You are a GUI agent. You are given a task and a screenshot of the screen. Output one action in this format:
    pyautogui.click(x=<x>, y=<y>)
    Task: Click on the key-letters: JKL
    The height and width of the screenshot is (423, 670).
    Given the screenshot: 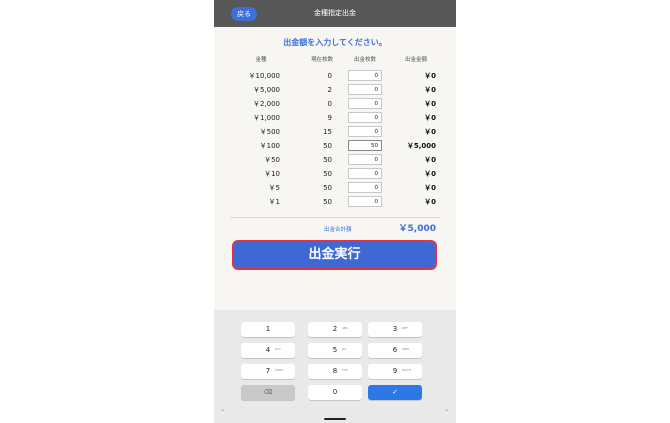 What is the action you would take?
    pyautogui.click(x=344, y=349)
    